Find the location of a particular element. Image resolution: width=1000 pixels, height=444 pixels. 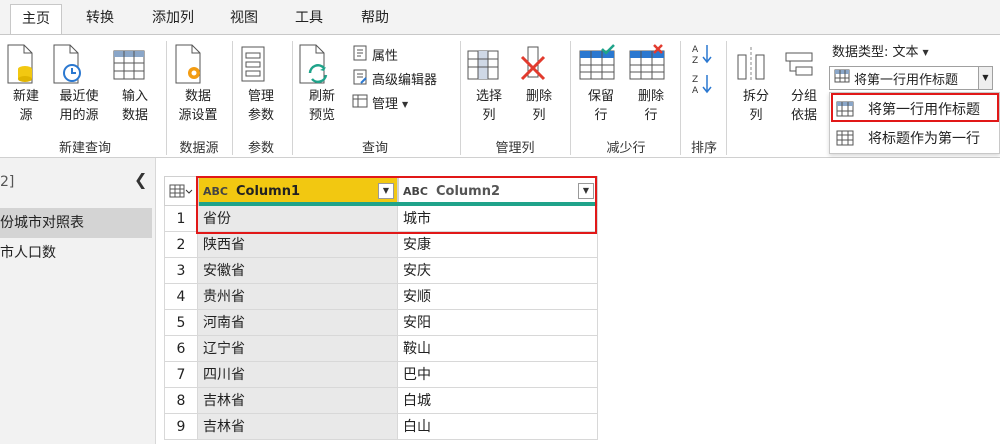

new-source-button: 新建 源 is located at coordinates (26, 84).